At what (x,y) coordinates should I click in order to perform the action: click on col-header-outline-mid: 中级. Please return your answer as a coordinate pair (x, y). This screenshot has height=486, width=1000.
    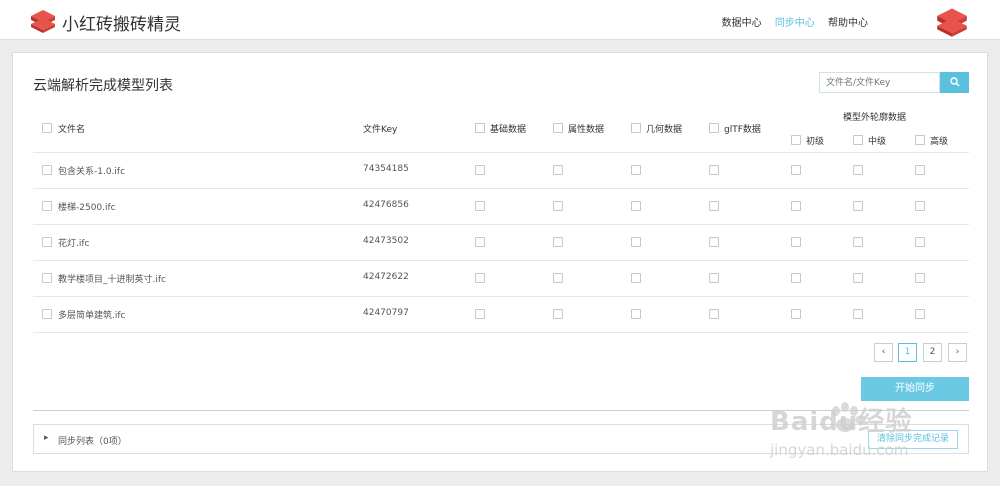
    Looking at the image, I should click on (877, 142).